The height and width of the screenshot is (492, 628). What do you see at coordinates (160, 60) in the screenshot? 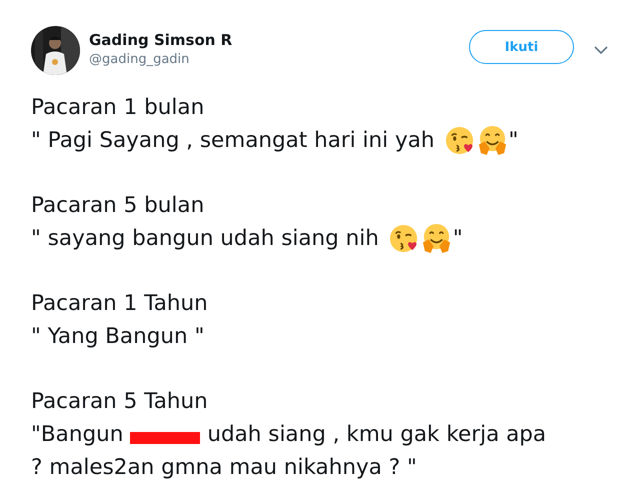
I see `author-handle: @gading_gadin` at bounding box center [160, 60].